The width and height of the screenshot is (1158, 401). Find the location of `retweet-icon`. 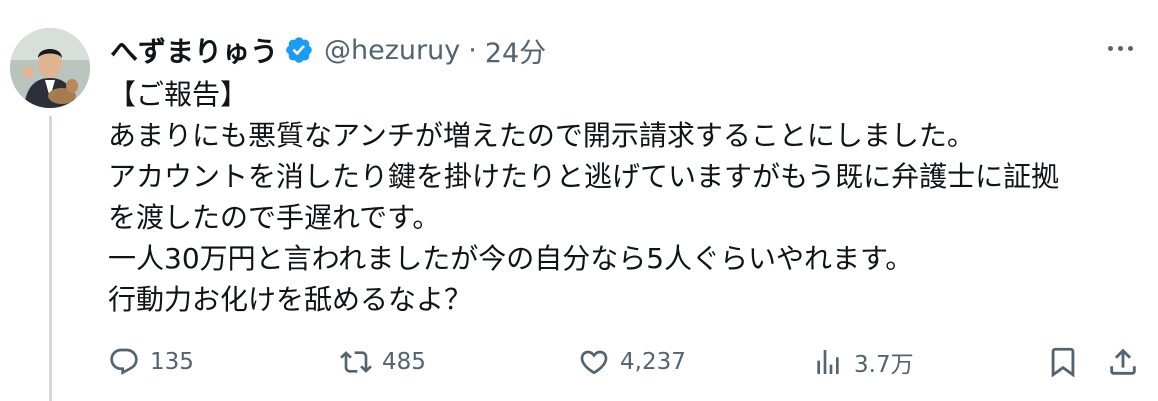

retweet-icon is located at coordinates (356, 362).